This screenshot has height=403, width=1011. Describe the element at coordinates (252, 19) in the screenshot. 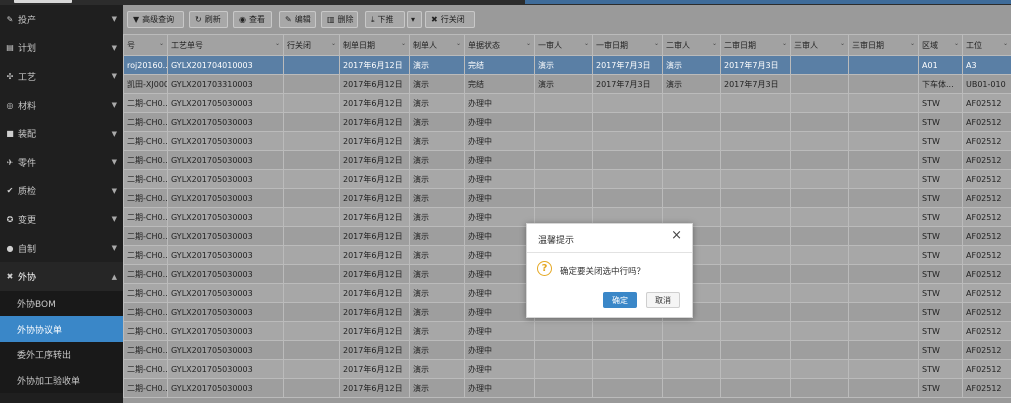

I see `view-button: ◉ 查看` at that location.